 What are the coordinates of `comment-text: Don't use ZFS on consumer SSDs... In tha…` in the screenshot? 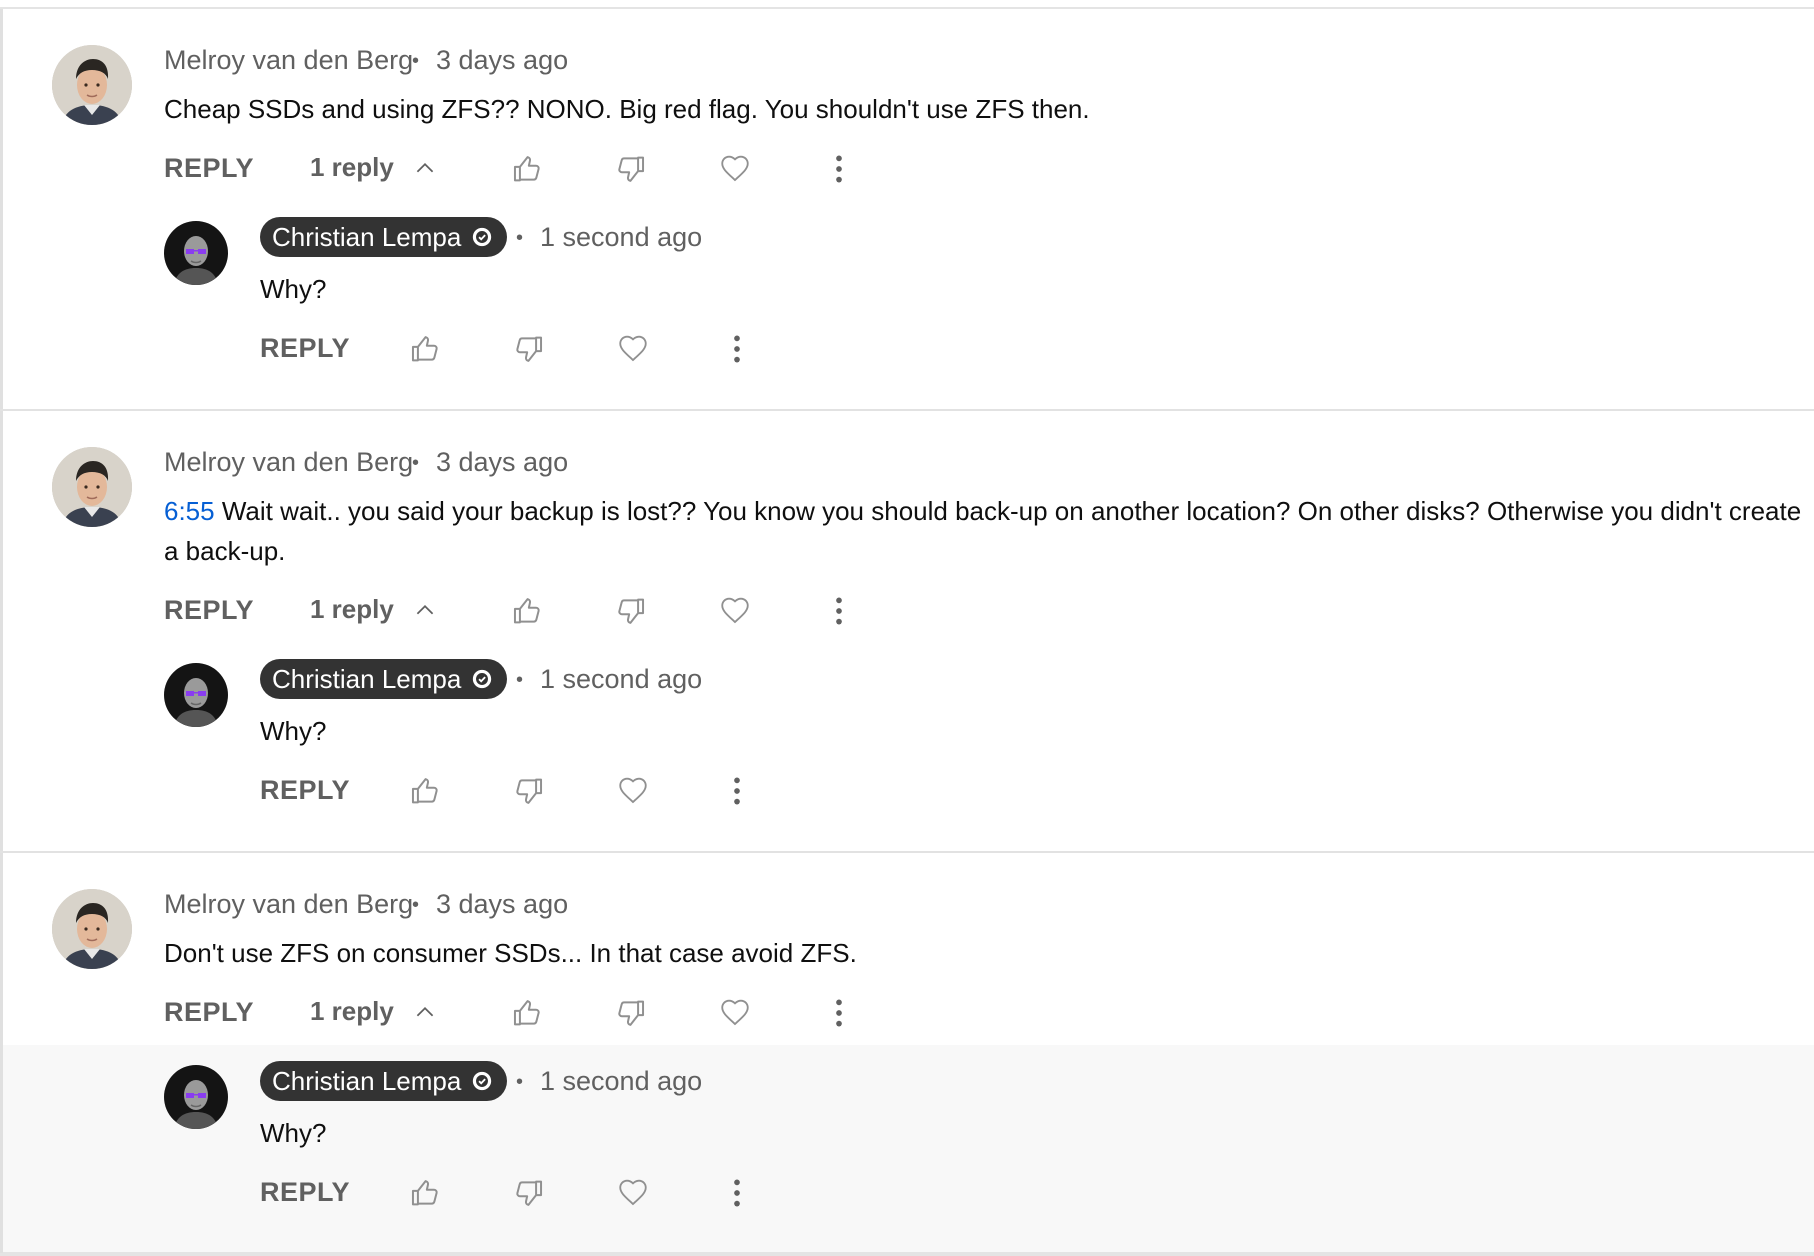 It's located at (984, 953).